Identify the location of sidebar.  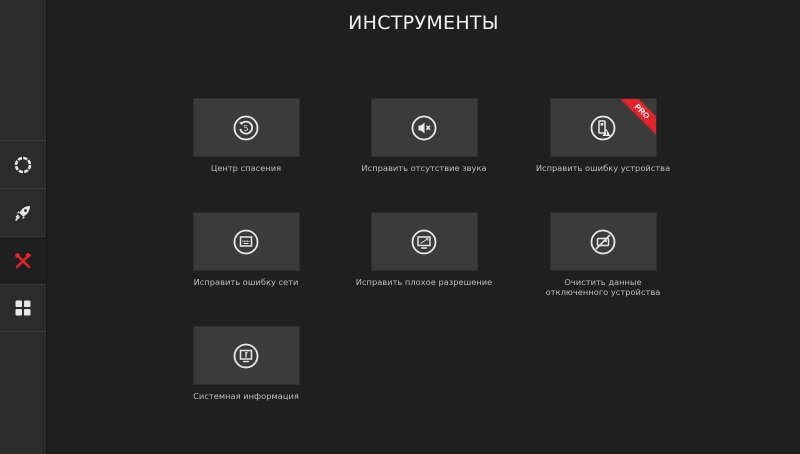
(23, 227).